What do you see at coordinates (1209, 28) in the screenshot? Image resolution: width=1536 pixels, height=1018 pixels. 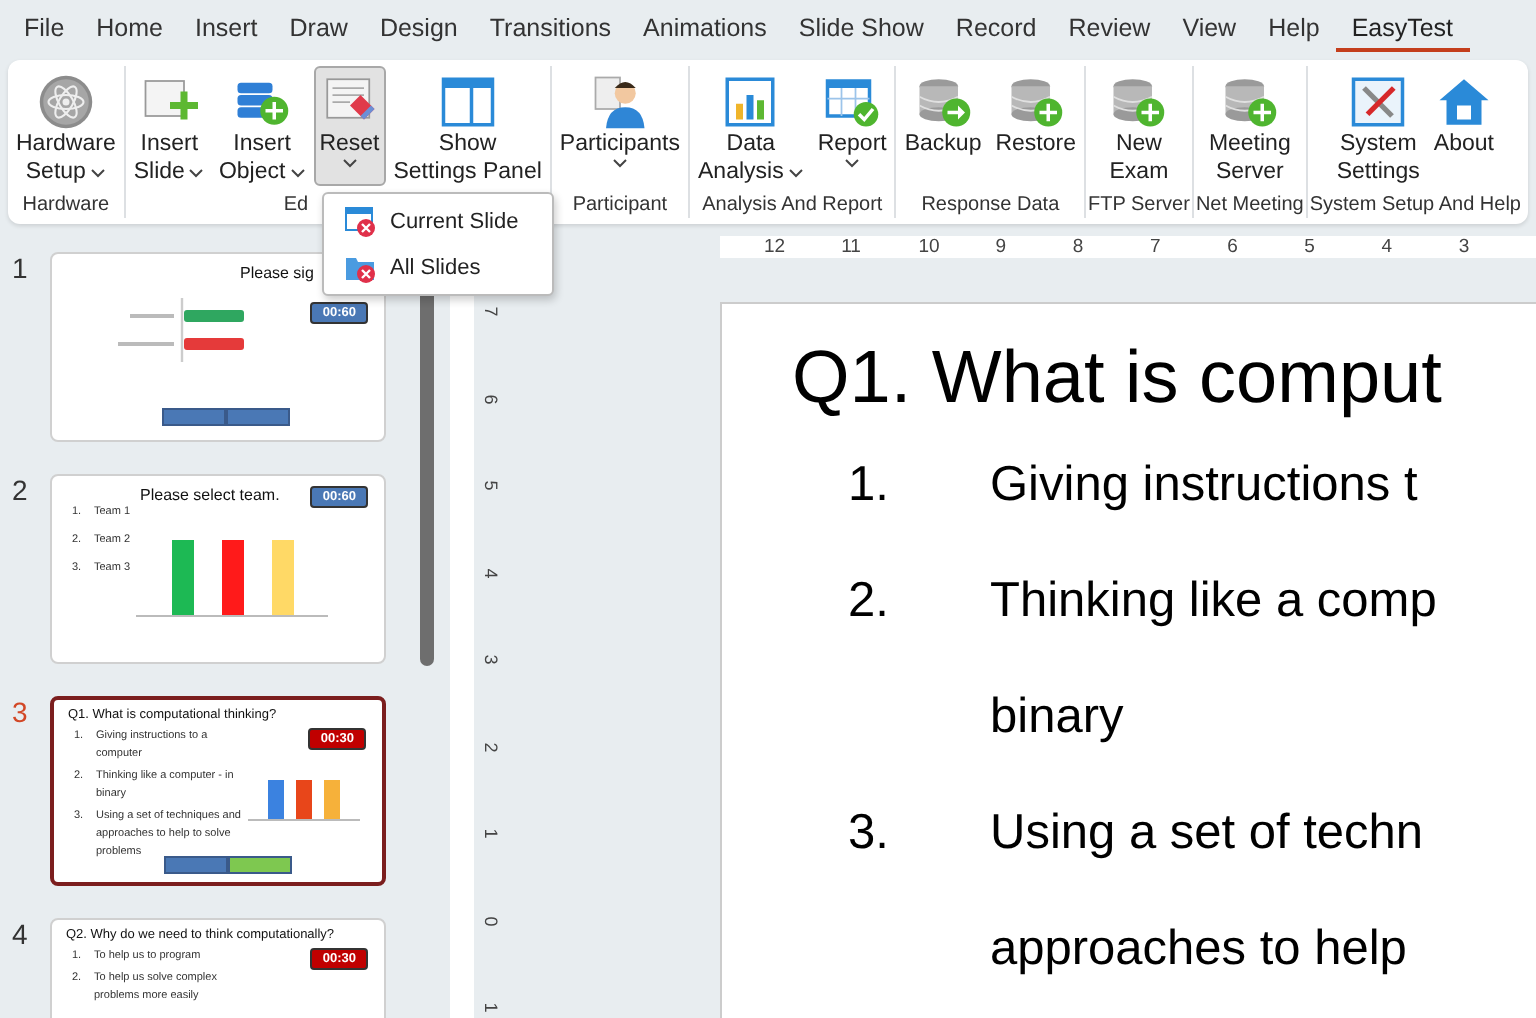 I see `menu-tab: View` at bounding box center [1209, 28].